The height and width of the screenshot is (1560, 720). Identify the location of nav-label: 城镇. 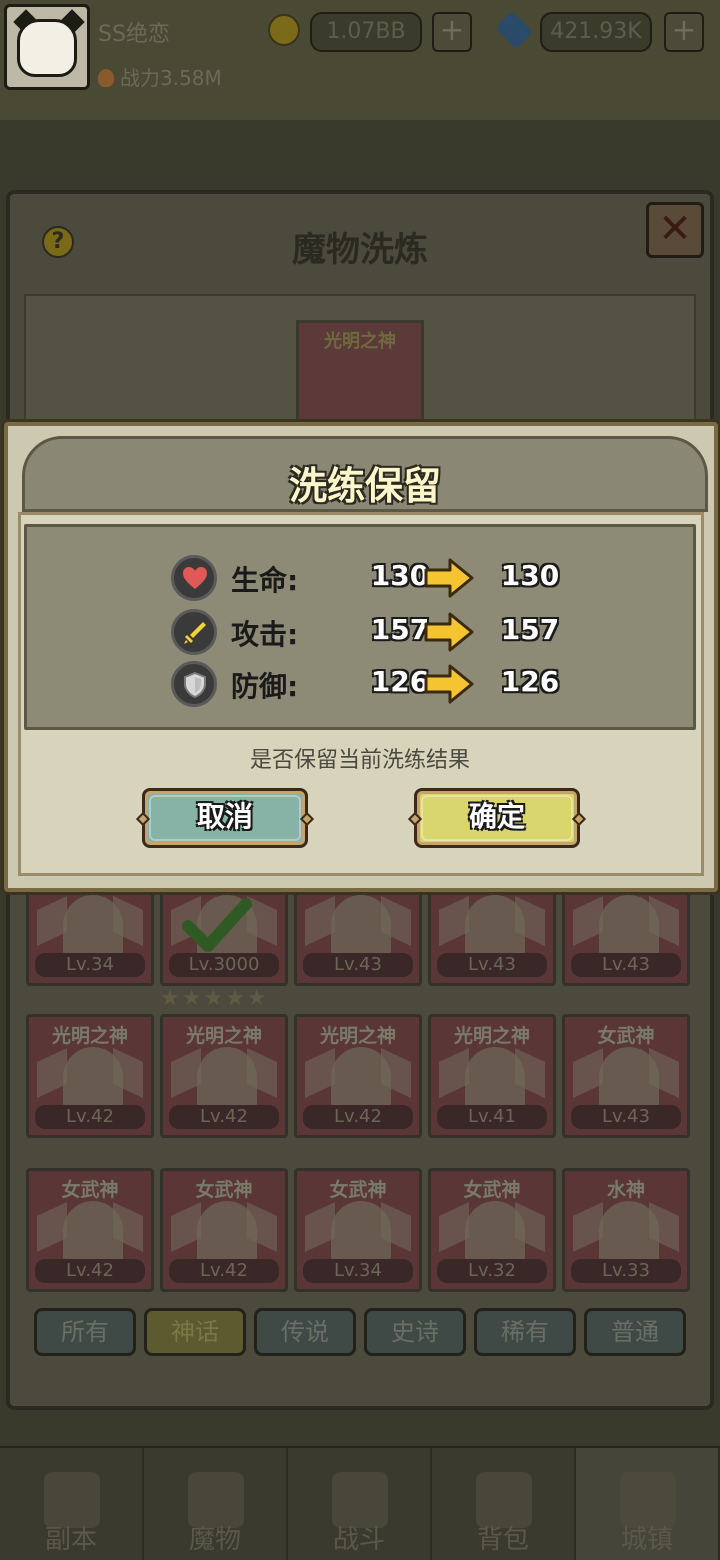
(646, 1540).